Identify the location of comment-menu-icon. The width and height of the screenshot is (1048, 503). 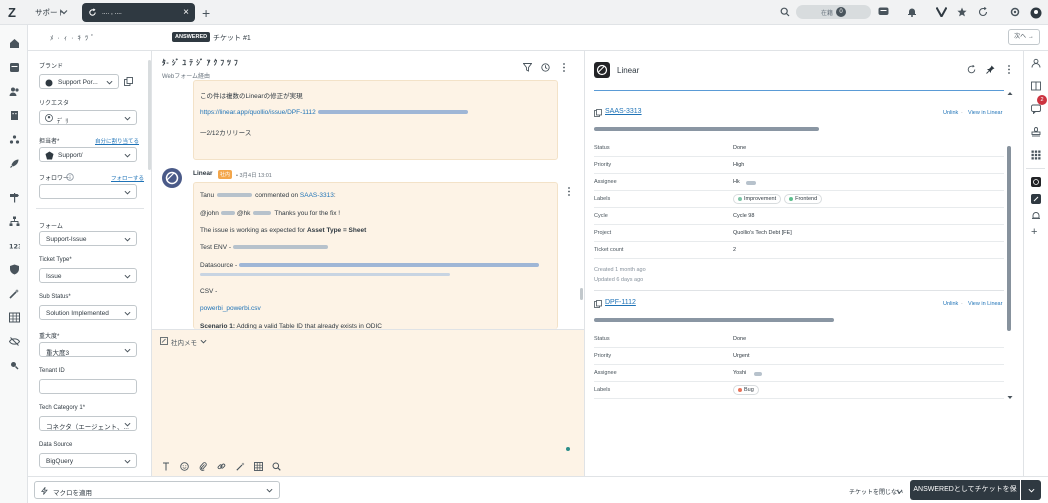
(569, 191).